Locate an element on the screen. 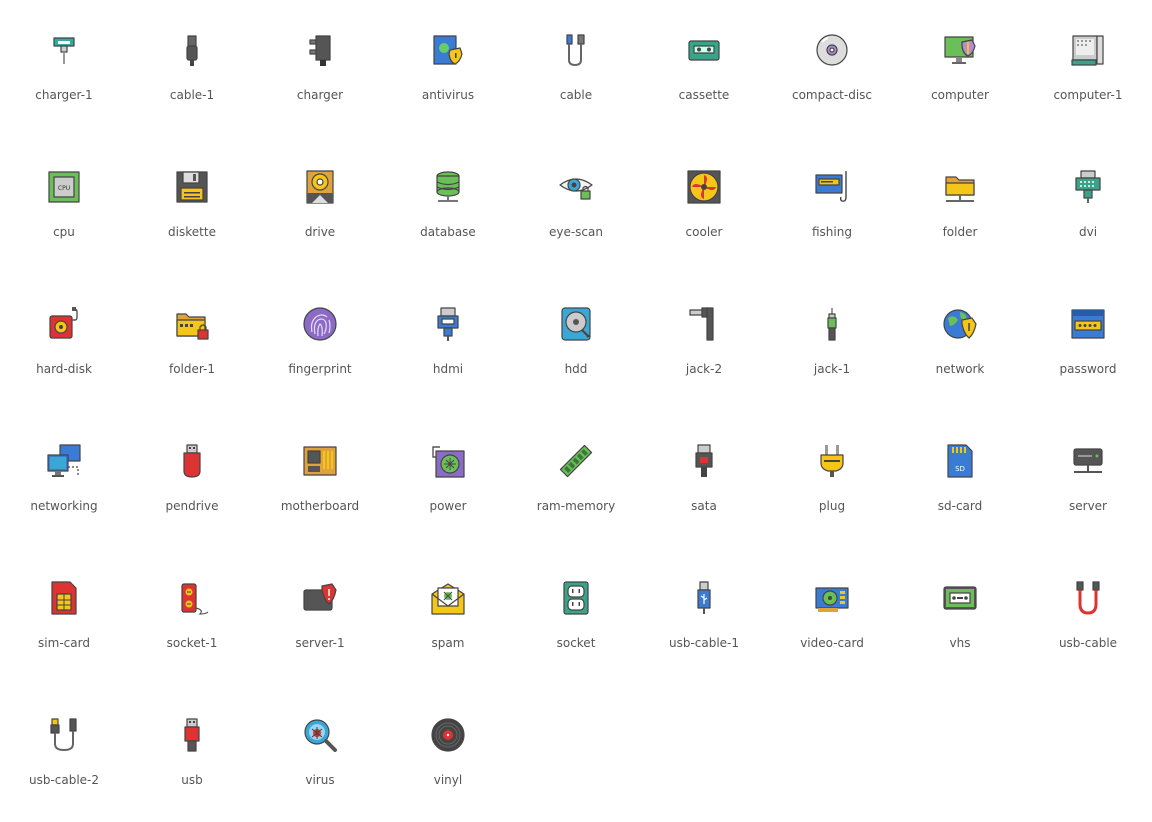 The image size is (1152, 822). fishing-icon is located at coordinates (832, 187).